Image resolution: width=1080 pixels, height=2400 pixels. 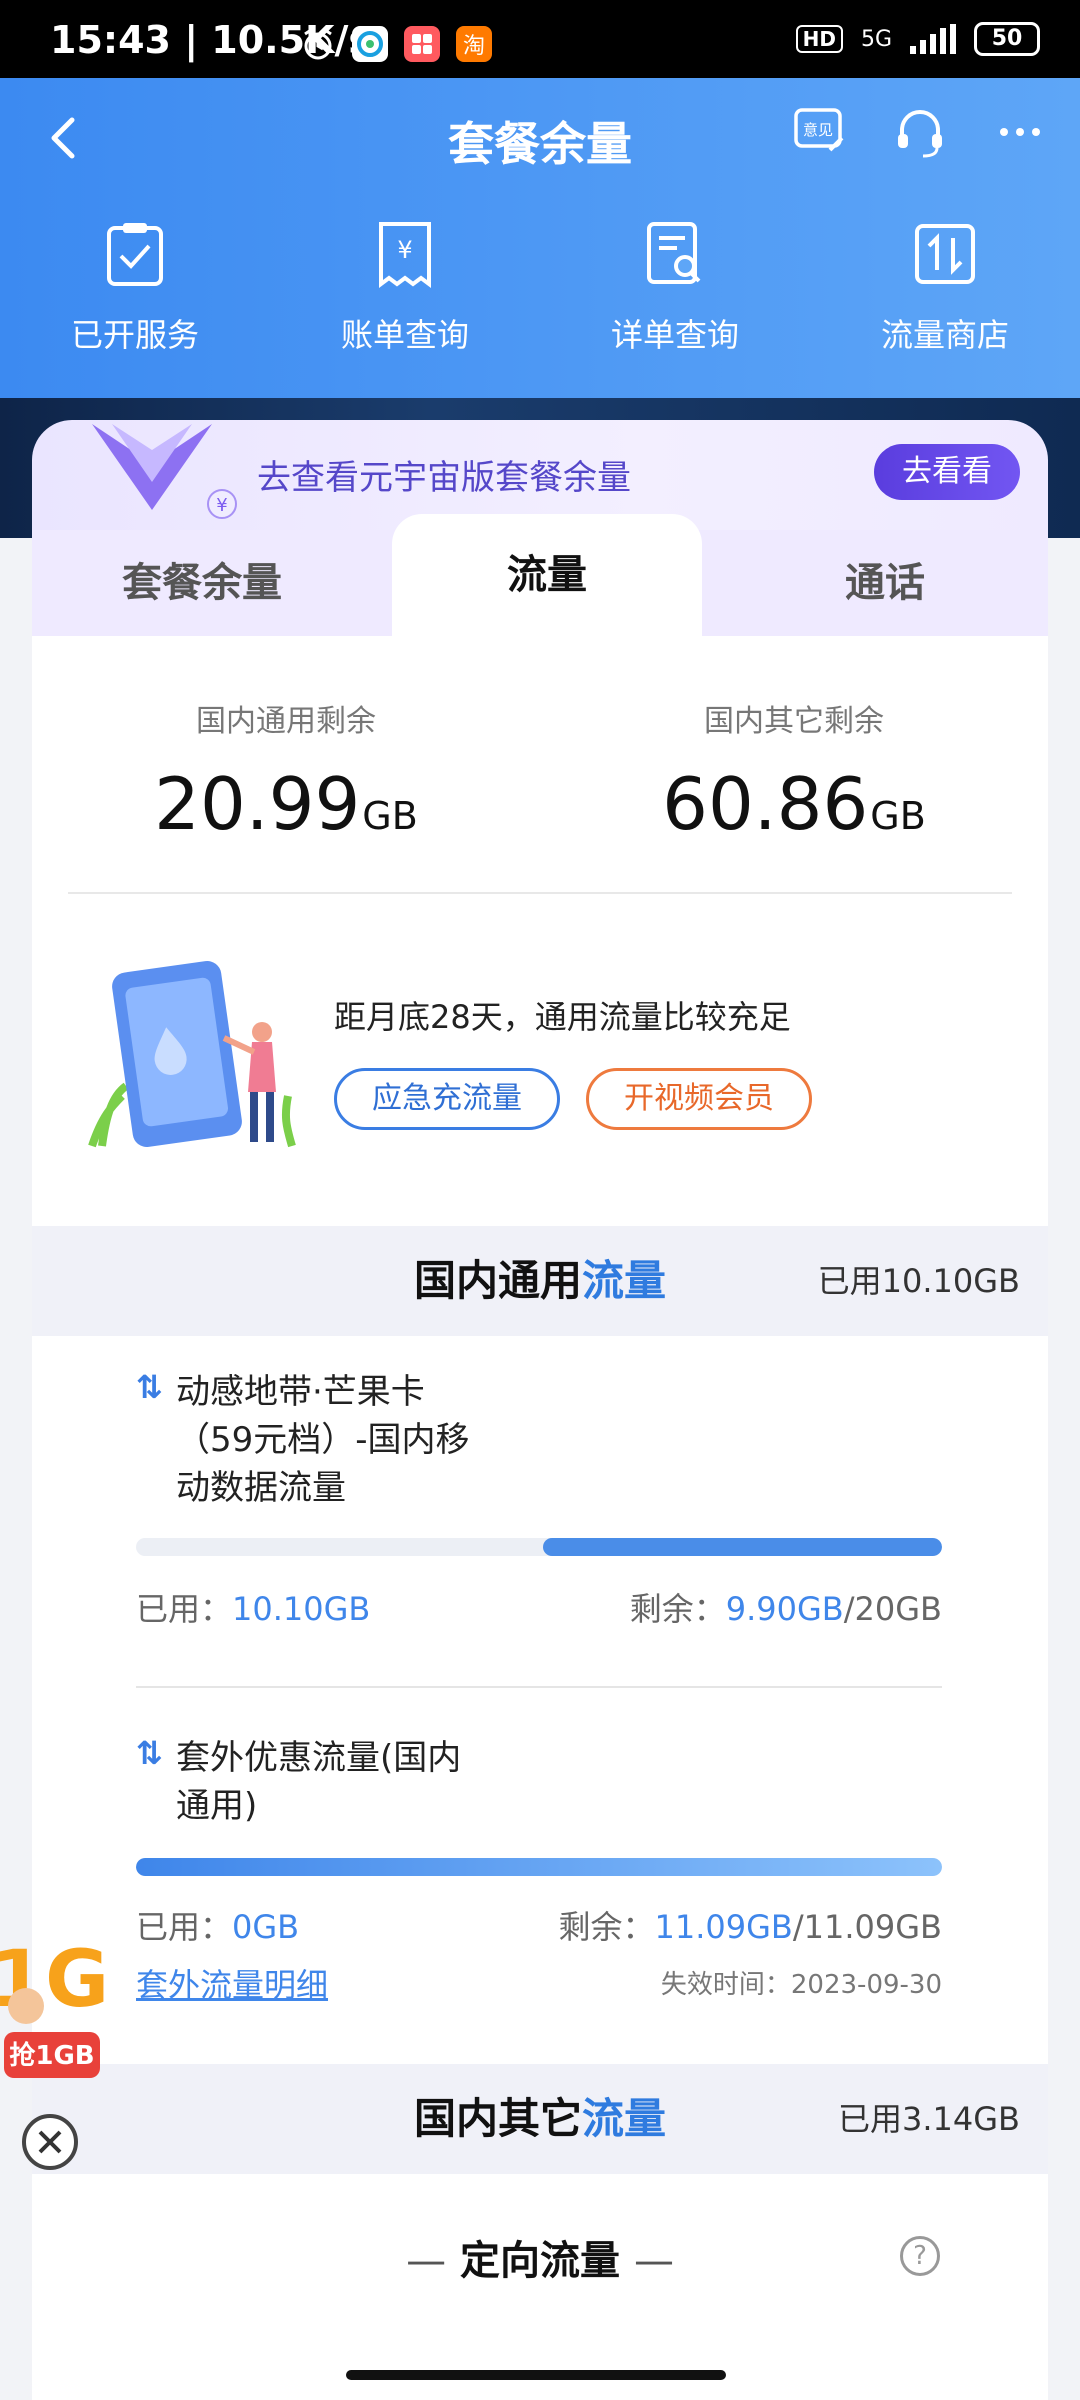 I want to click on customer-service-button, so click(x=920, y=132).